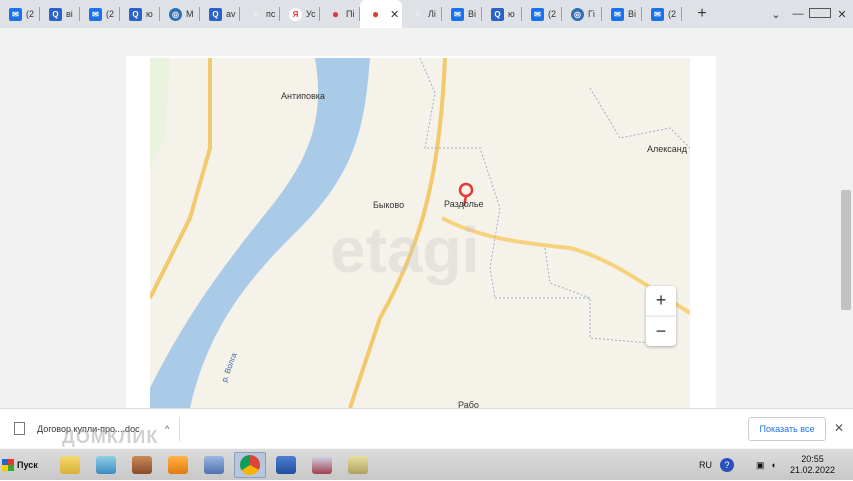 Image resolution: width=853 pixels, height=481 pixels. Describe the element at coordinates (394, 14) in the screenshot. I see `tab-close-icon: ✕` at that location.